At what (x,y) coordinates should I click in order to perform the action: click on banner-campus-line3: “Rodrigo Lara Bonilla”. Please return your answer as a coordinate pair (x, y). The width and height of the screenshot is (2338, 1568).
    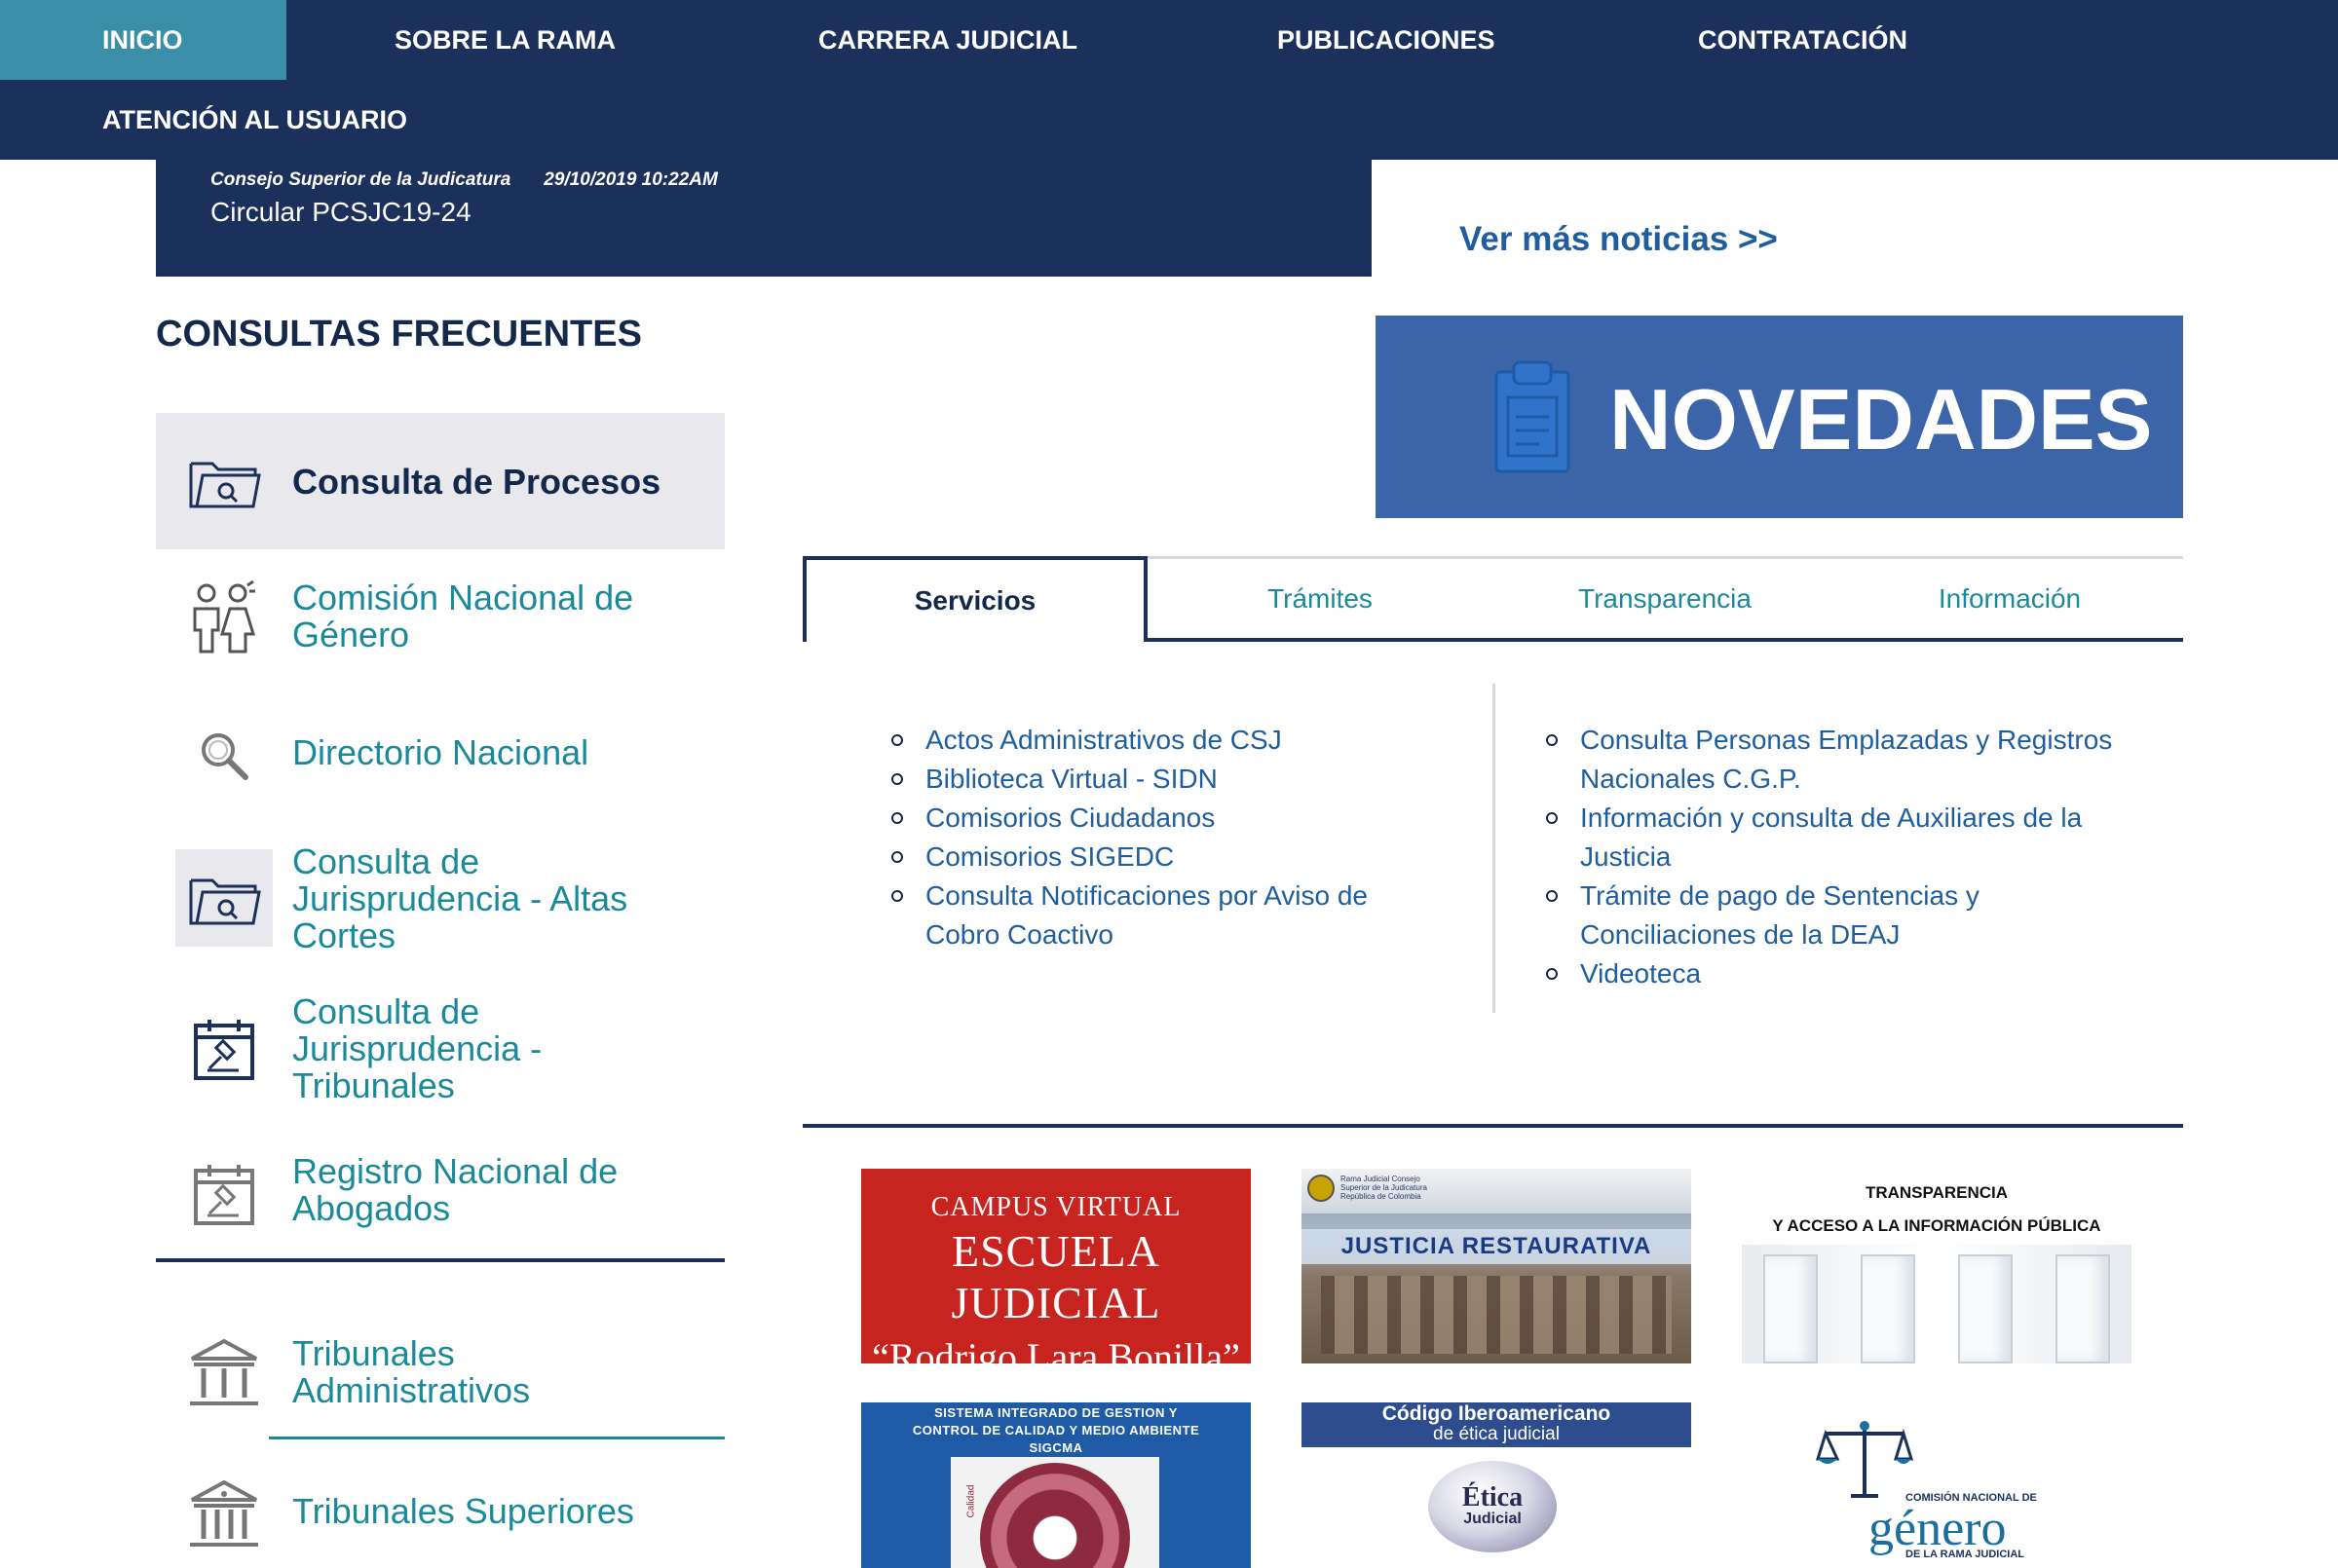
    Looking at the image, I should click on (1056, 1349).